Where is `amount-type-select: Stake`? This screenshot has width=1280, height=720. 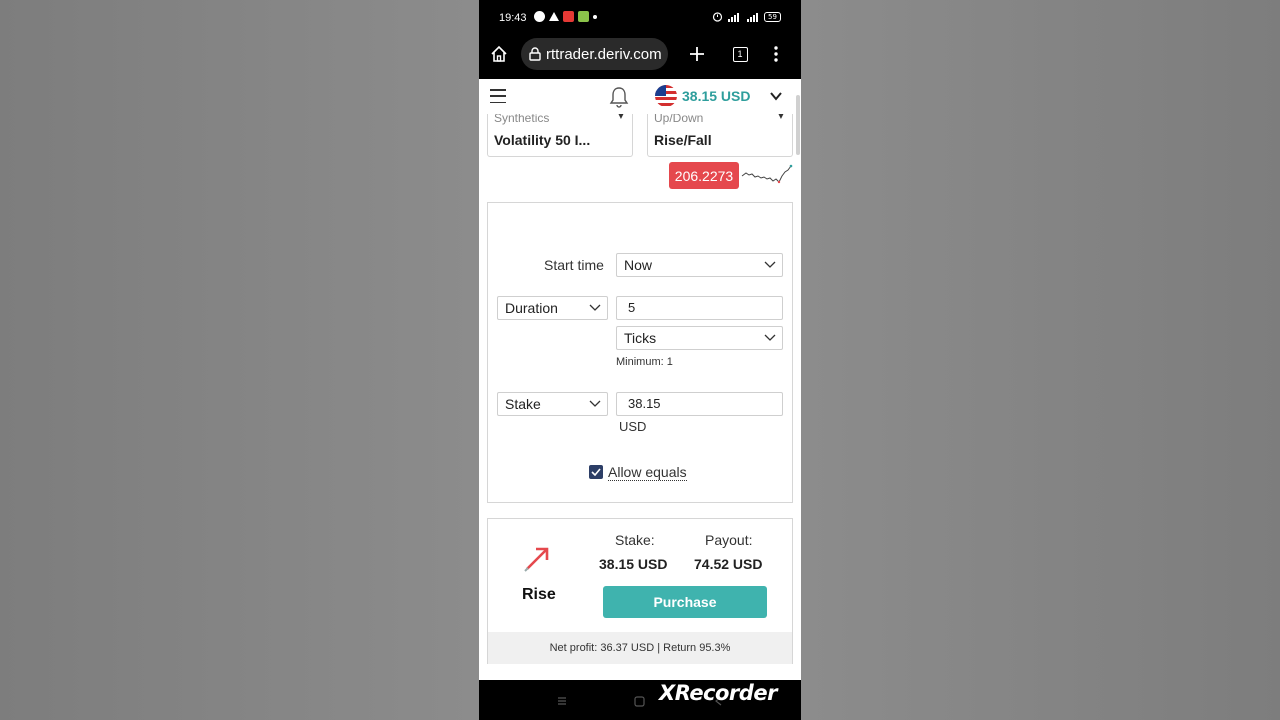 amount-type-select: Stake is located at coordinates (552, 404).